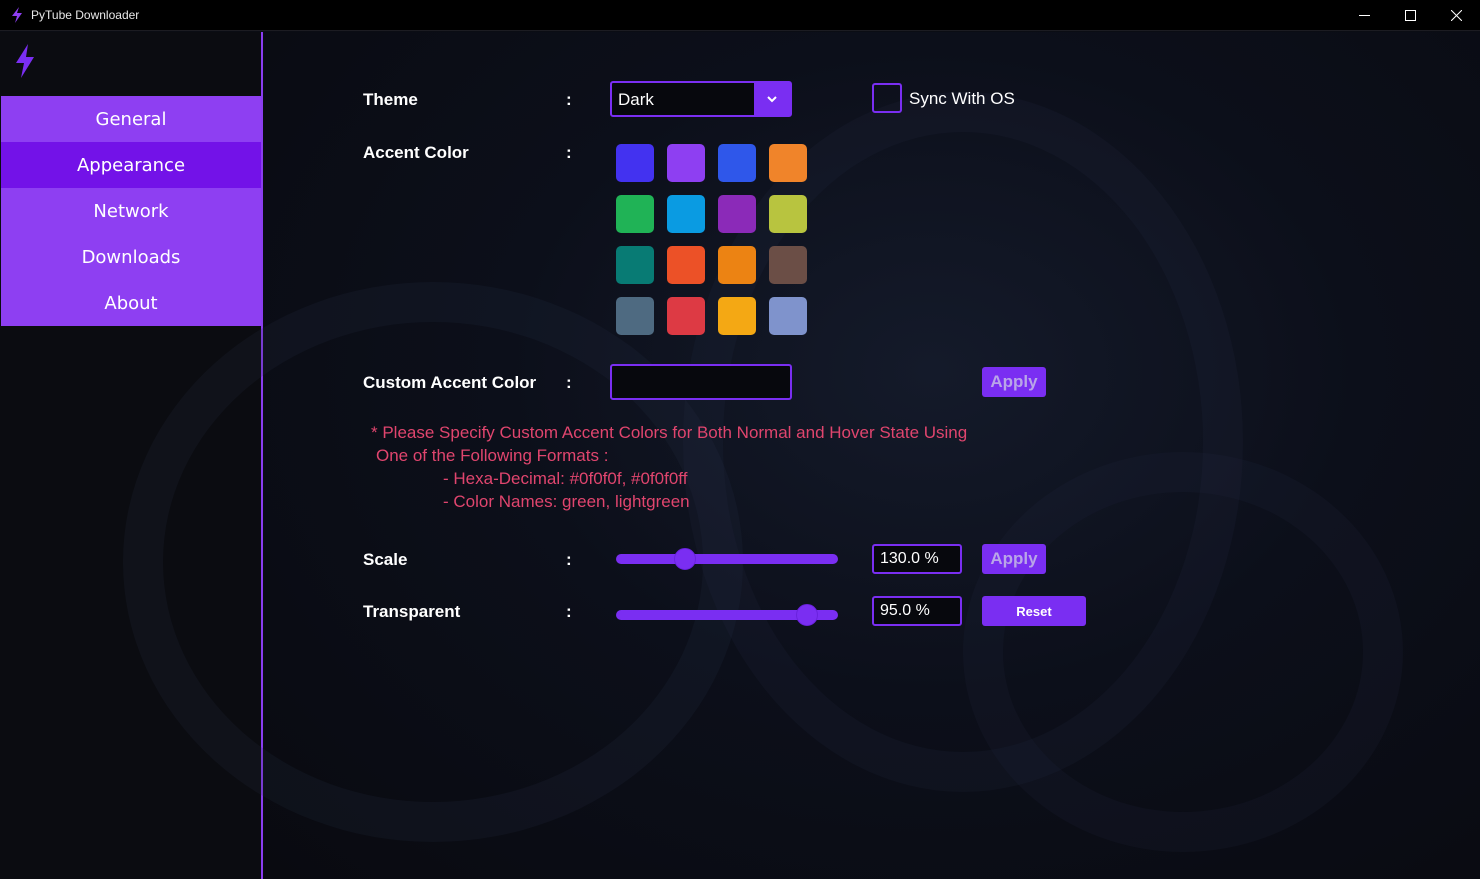 The height and width of the screenshot is (879, 1480). I want to click on window-title: PyTube Downloader, so click(85, 15).